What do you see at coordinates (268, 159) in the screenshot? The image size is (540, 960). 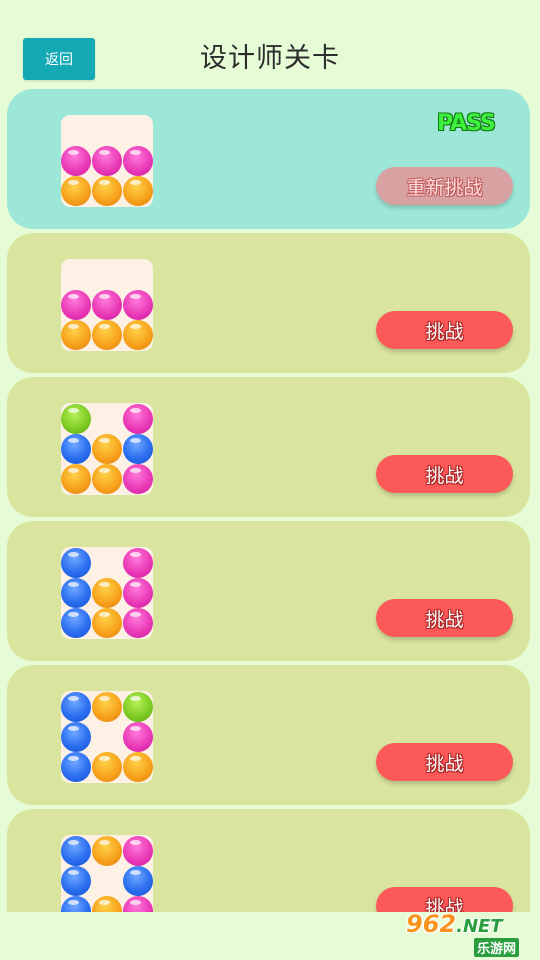 I see `level-card: PASS 重新挑战` at bounding box center [268, 159].